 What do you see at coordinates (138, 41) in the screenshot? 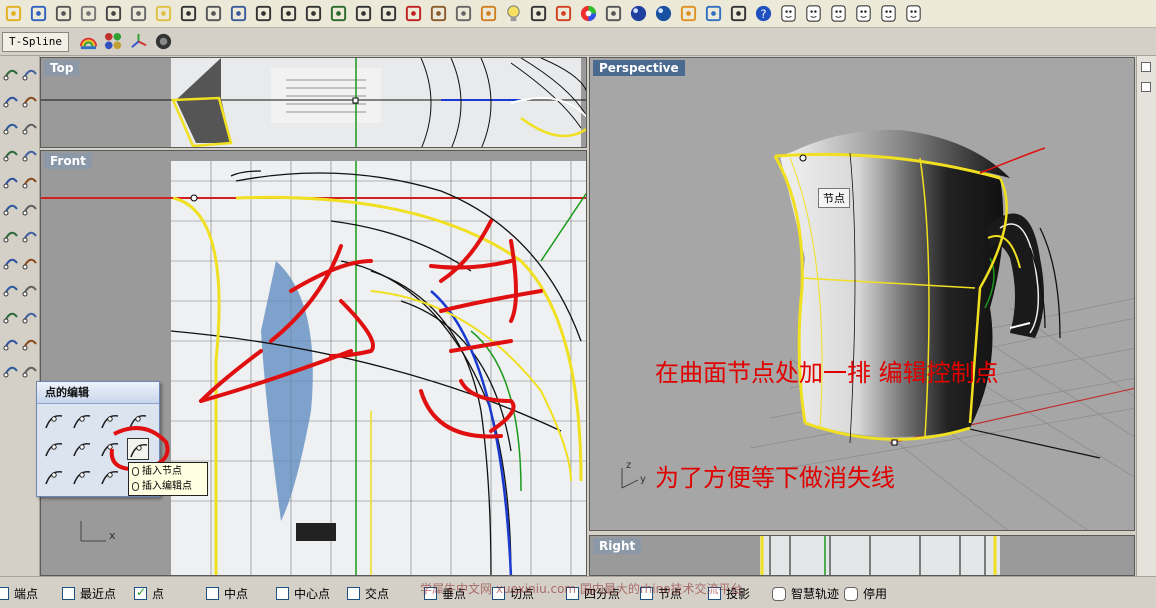
I see `axis-gizmo-icon` at bounding box center [138, 41].